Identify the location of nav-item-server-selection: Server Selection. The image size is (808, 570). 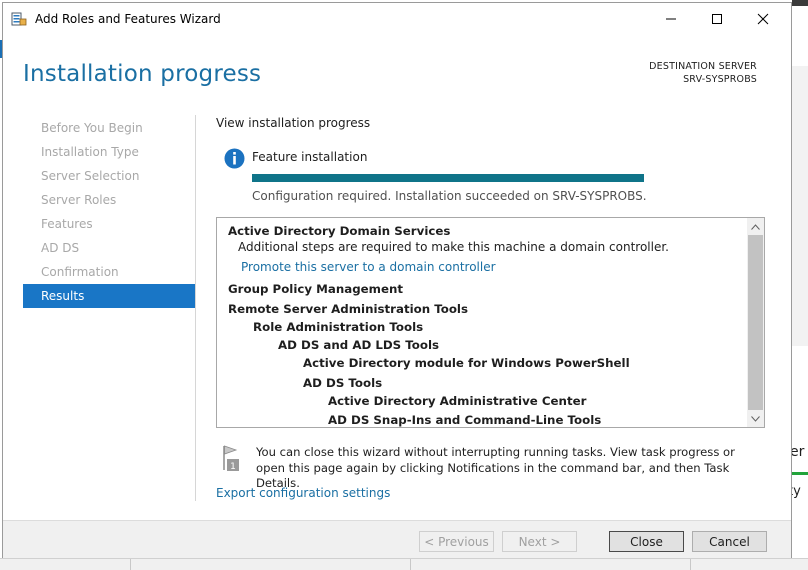
(90, 176).